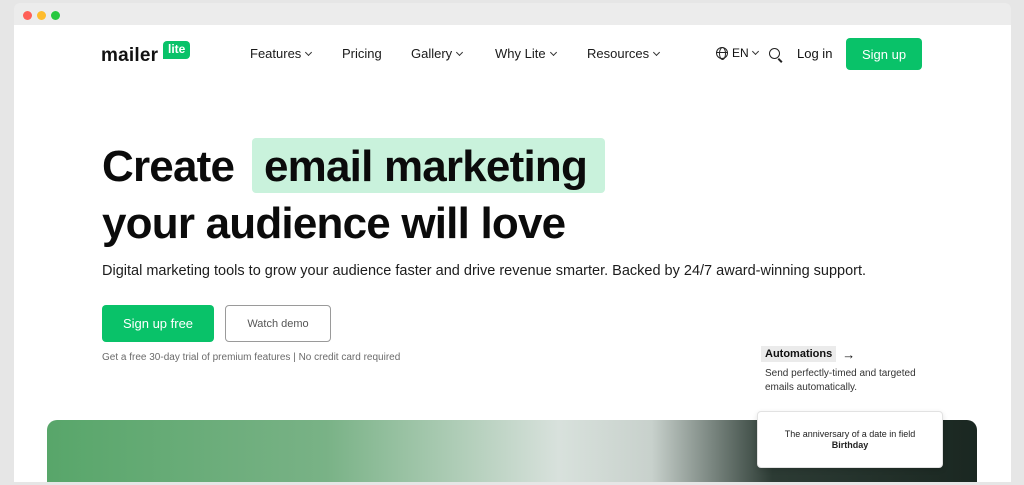 This screenshot has height=485, width=1024. I want to click on language-label: EN, so click(740, 53).